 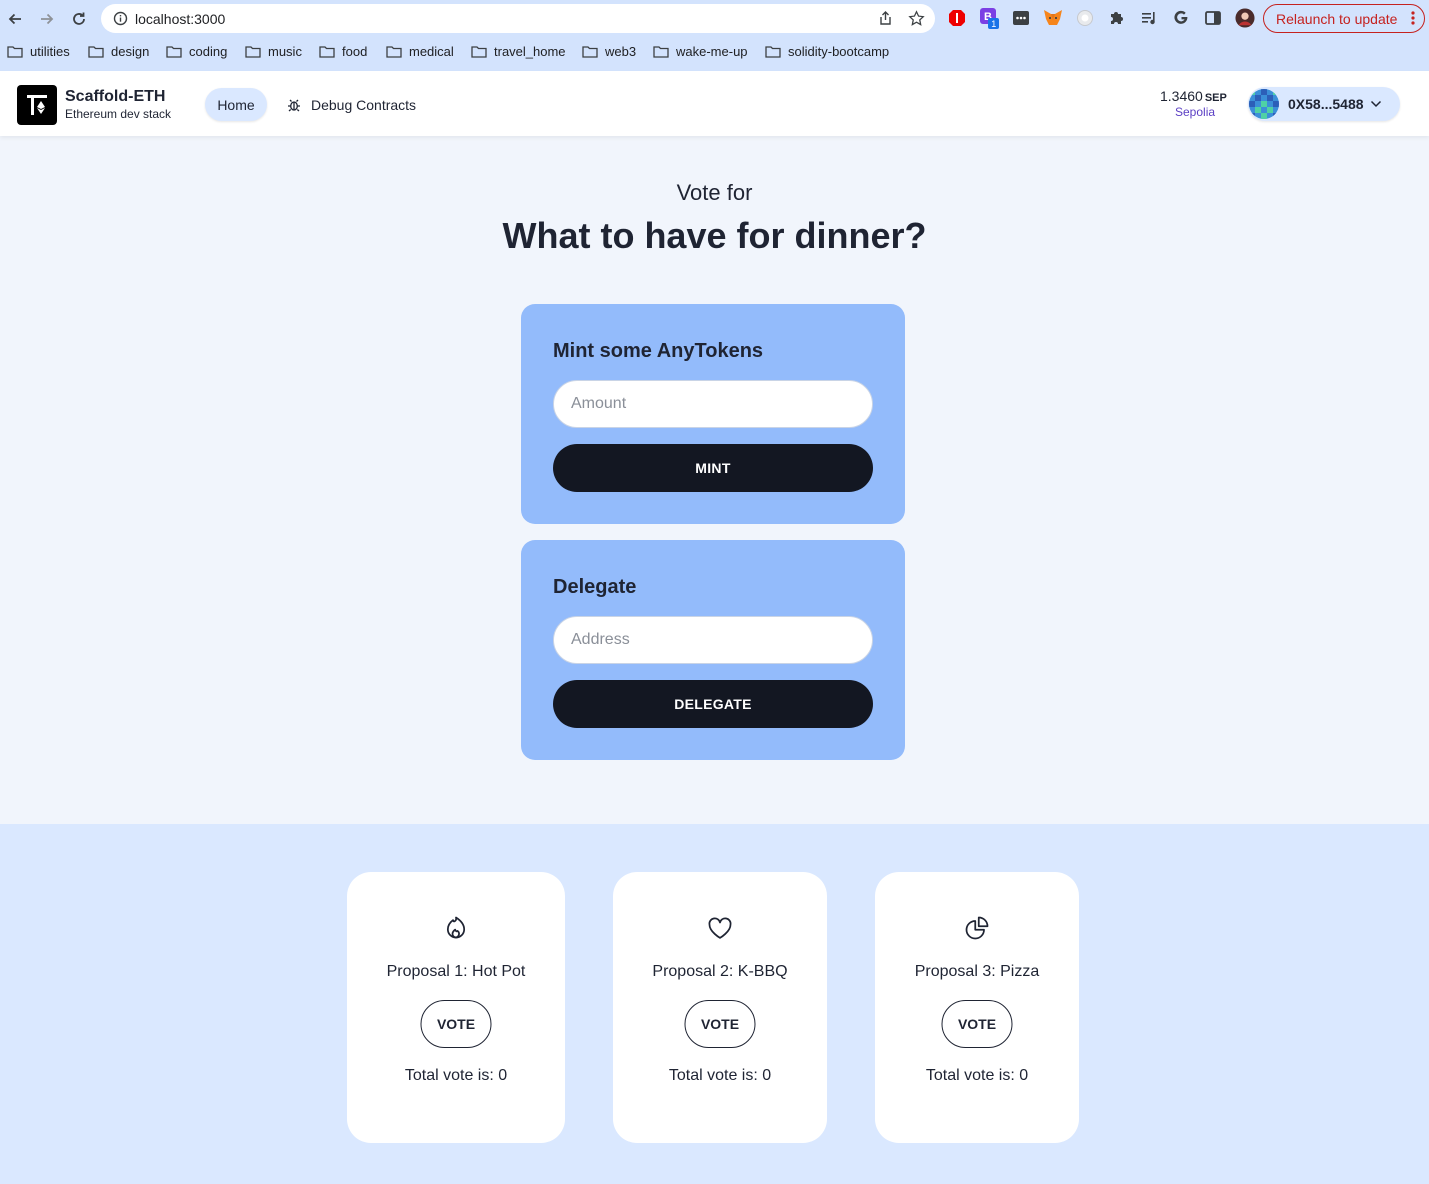 I want to click on mint-card-title: Mint some AnyTokens, so click(x=658, y=351).